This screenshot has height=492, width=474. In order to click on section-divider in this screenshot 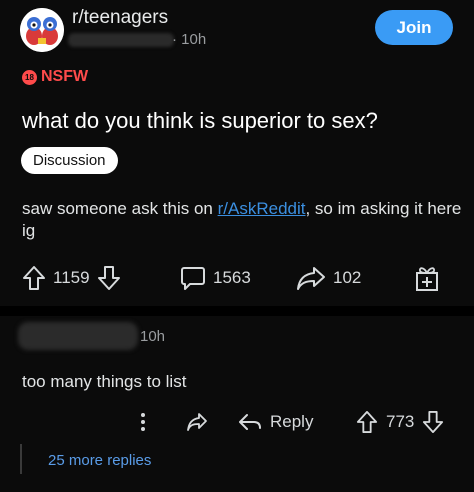, I will do `click(237, 311)`.